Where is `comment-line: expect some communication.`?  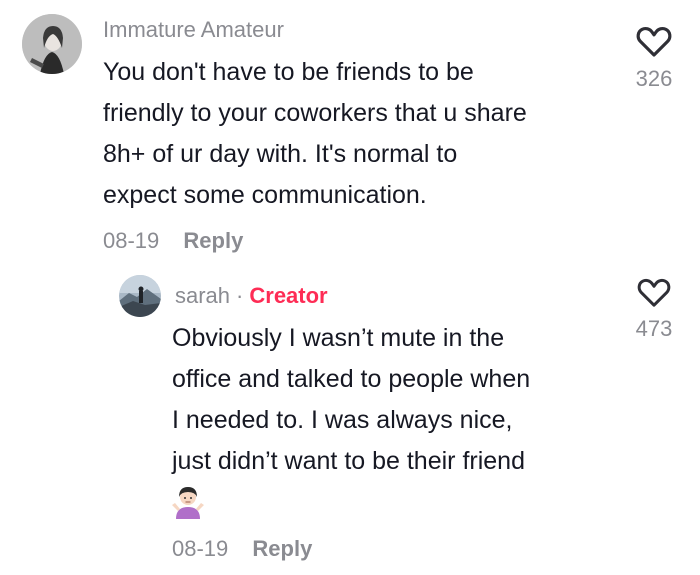 comment-line: expect some communication. is located at coordinates (265, 195).